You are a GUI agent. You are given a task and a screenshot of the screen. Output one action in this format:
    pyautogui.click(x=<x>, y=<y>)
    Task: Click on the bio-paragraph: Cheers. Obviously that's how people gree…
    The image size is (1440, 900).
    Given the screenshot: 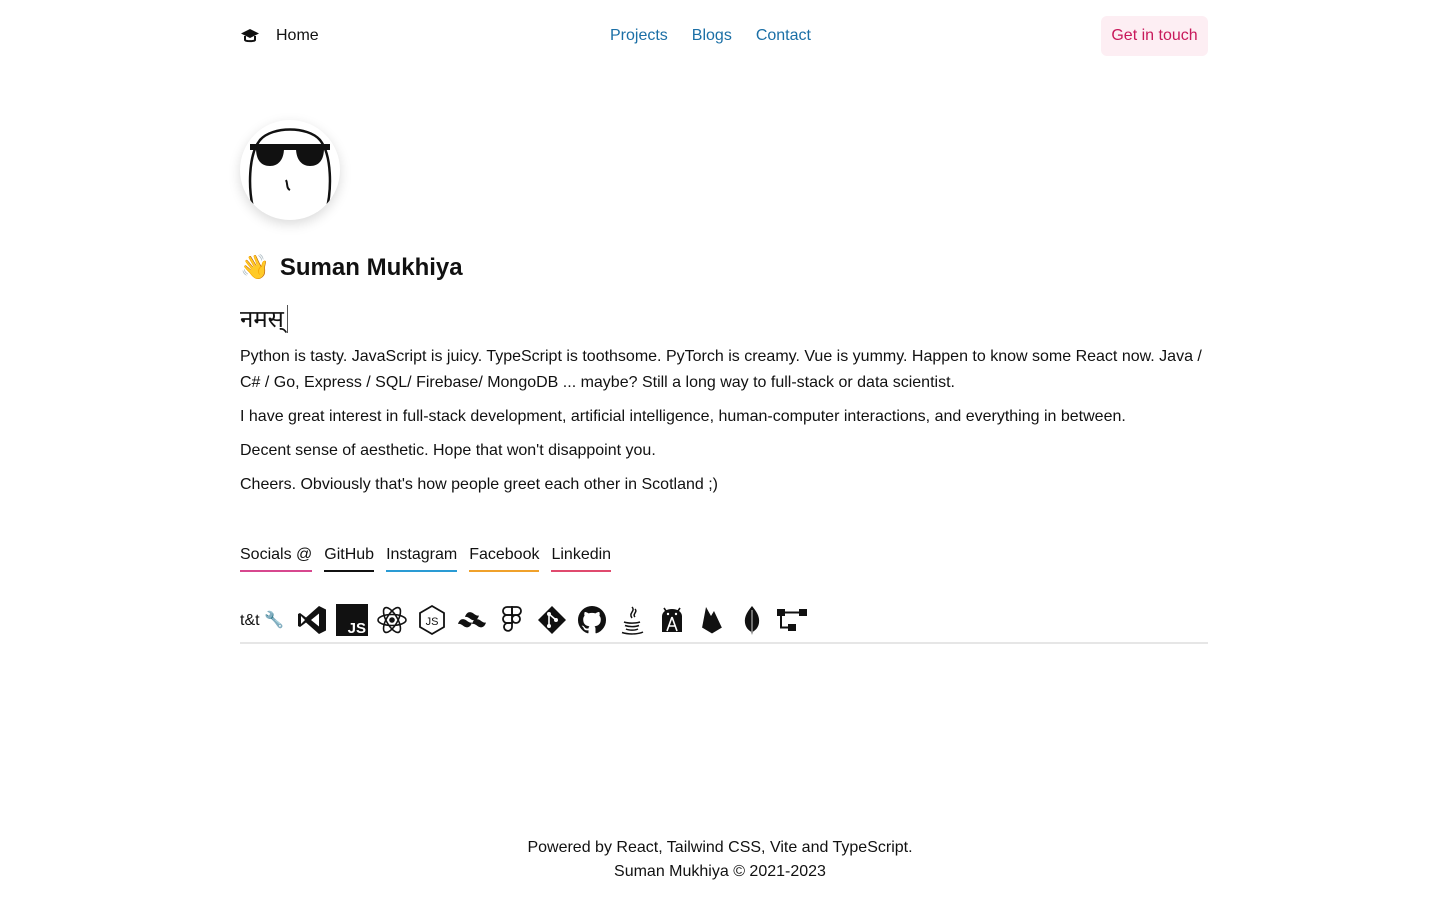 What is the action you would take?
    pyautogui.click(x=479, y=484)
    